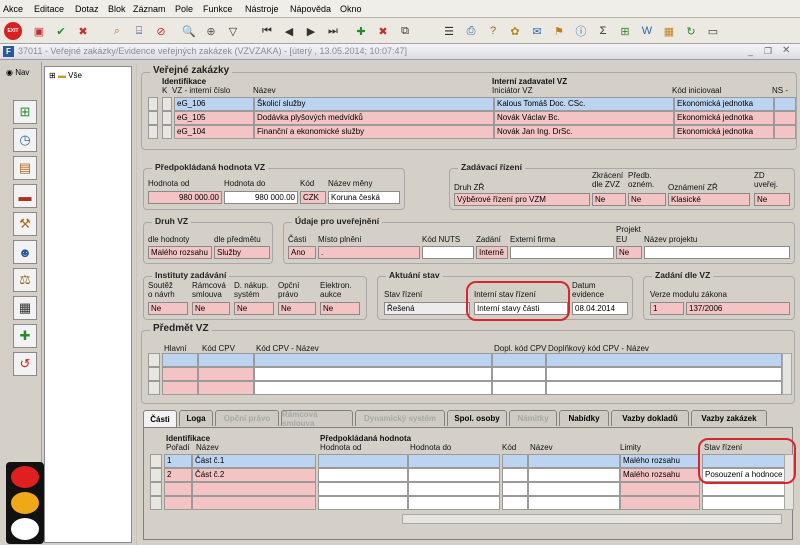 The image size is (800, 545). Describe the element at coordinates (400, 418) in the screenshot. I see `tab-dynamicky-system: Dynamický systém` at that location.